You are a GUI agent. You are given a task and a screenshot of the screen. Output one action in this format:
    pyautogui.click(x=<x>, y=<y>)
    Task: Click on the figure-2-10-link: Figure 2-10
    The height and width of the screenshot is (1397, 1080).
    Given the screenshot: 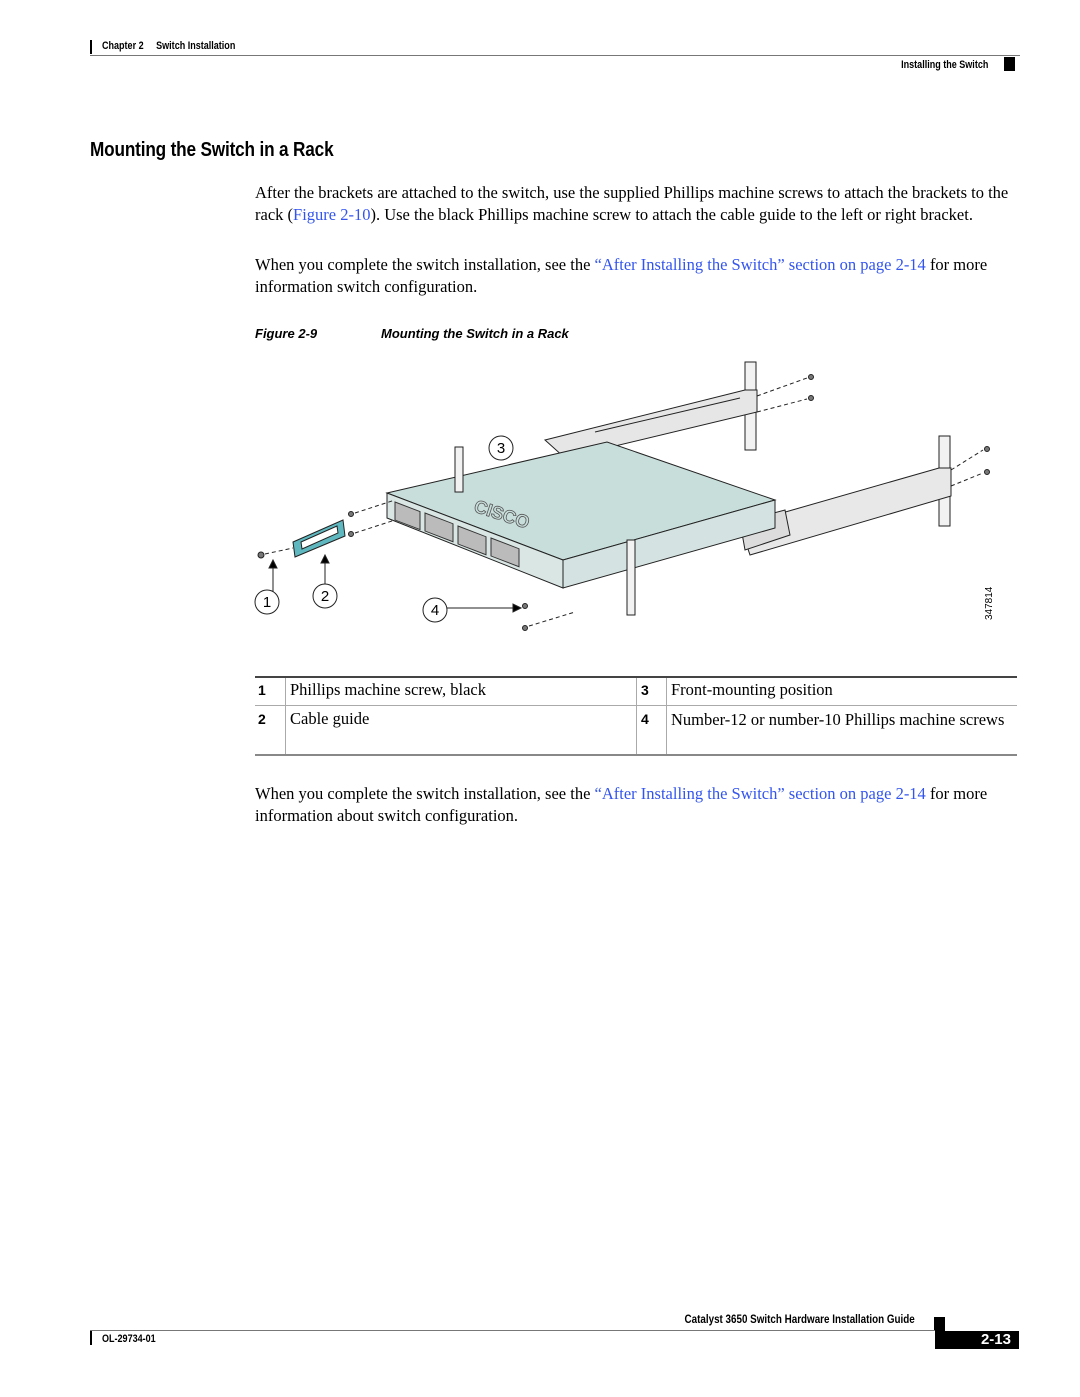 What is the action you would take?
    pyautogui.click(x=331, y=214)
    